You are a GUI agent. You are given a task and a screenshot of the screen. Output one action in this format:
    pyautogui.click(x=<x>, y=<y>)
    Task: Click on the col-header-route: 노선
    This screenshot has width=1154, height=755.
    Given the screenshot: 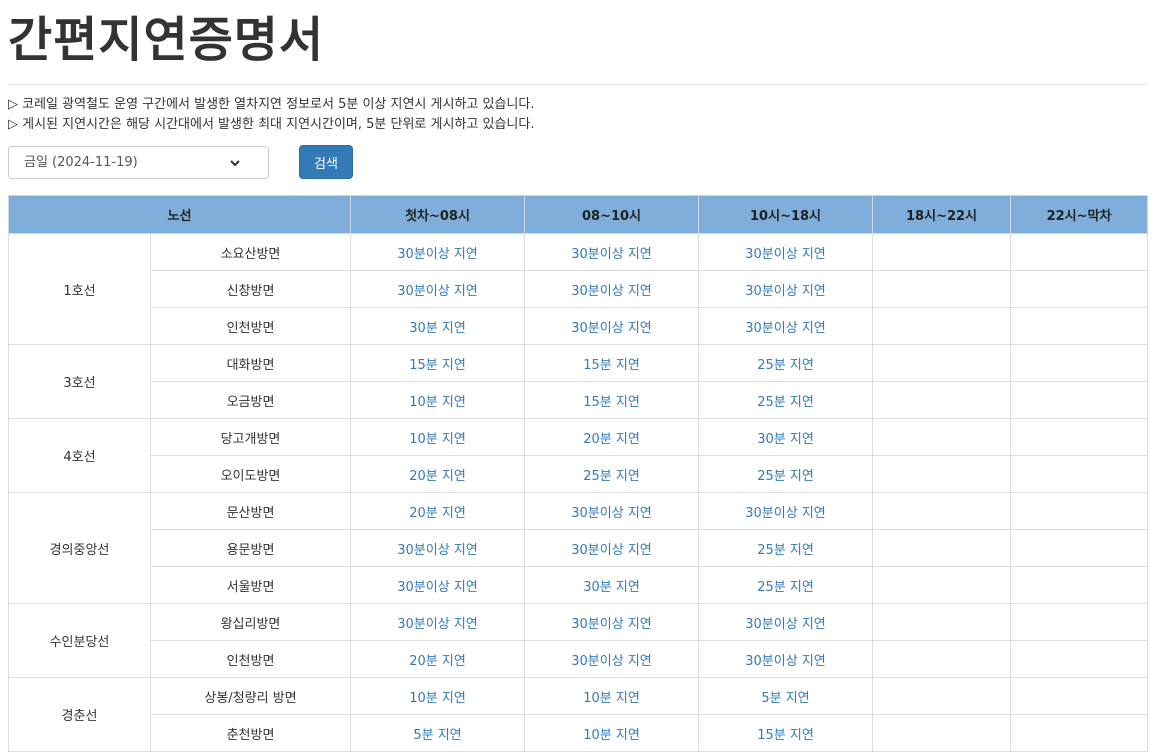 What is the action you would take?
    pyautogui.click(x=179, y=214)
    